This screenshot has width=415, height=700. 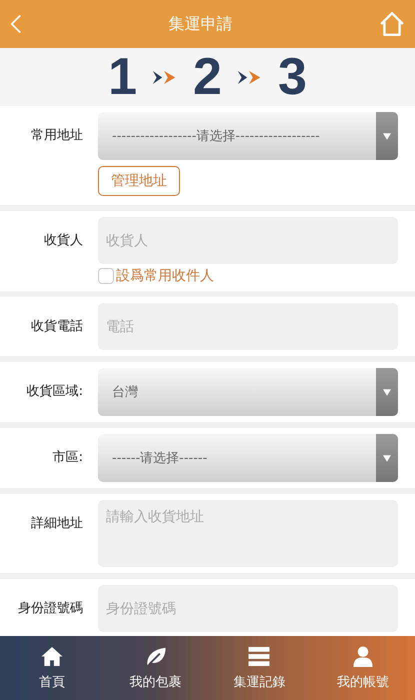 What do you see at coordinates (67, 457) in the screenshot?
I see `field-label: 市區:` at bounding box center [67, 457].